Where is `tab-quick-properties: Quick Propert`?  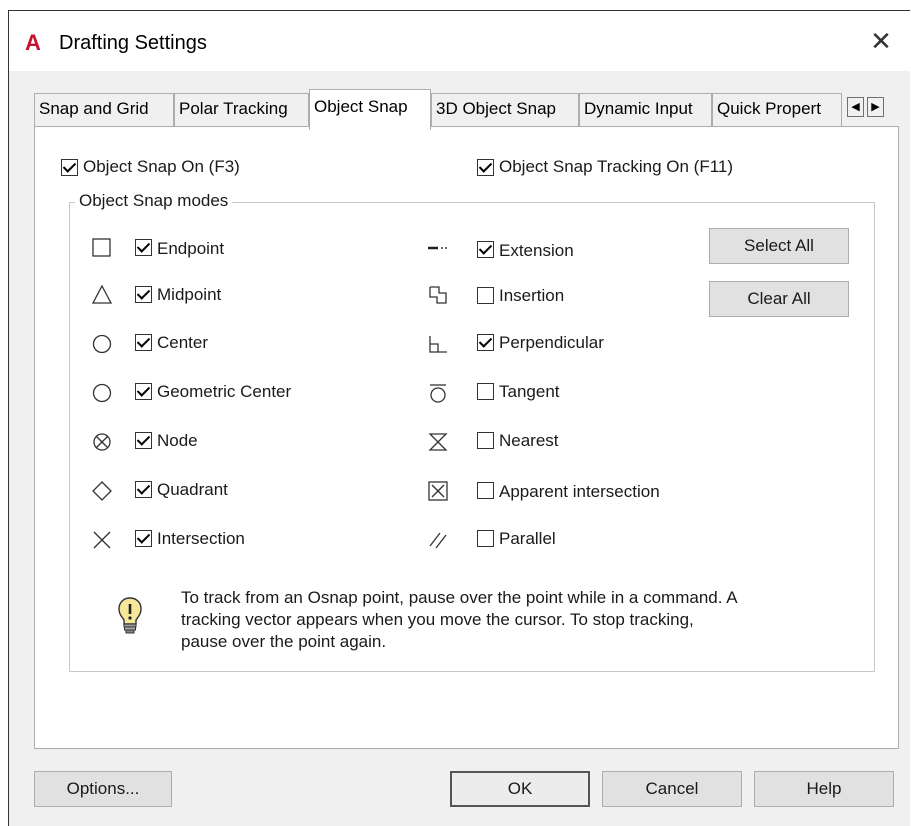 tab-quick-properties: Quick Propert is located at coordinates (777, 110).